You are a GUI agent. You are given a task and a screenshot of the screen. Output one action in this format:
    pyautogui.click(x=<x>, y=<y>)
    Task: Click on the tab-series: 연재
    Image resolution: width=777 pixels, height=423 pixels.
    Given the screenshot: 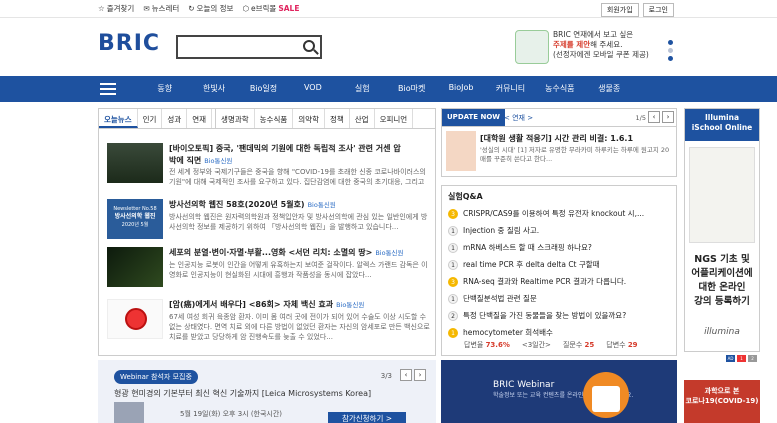 What is the action you would take?
    pyautogui.click(x=200, y=118)
    